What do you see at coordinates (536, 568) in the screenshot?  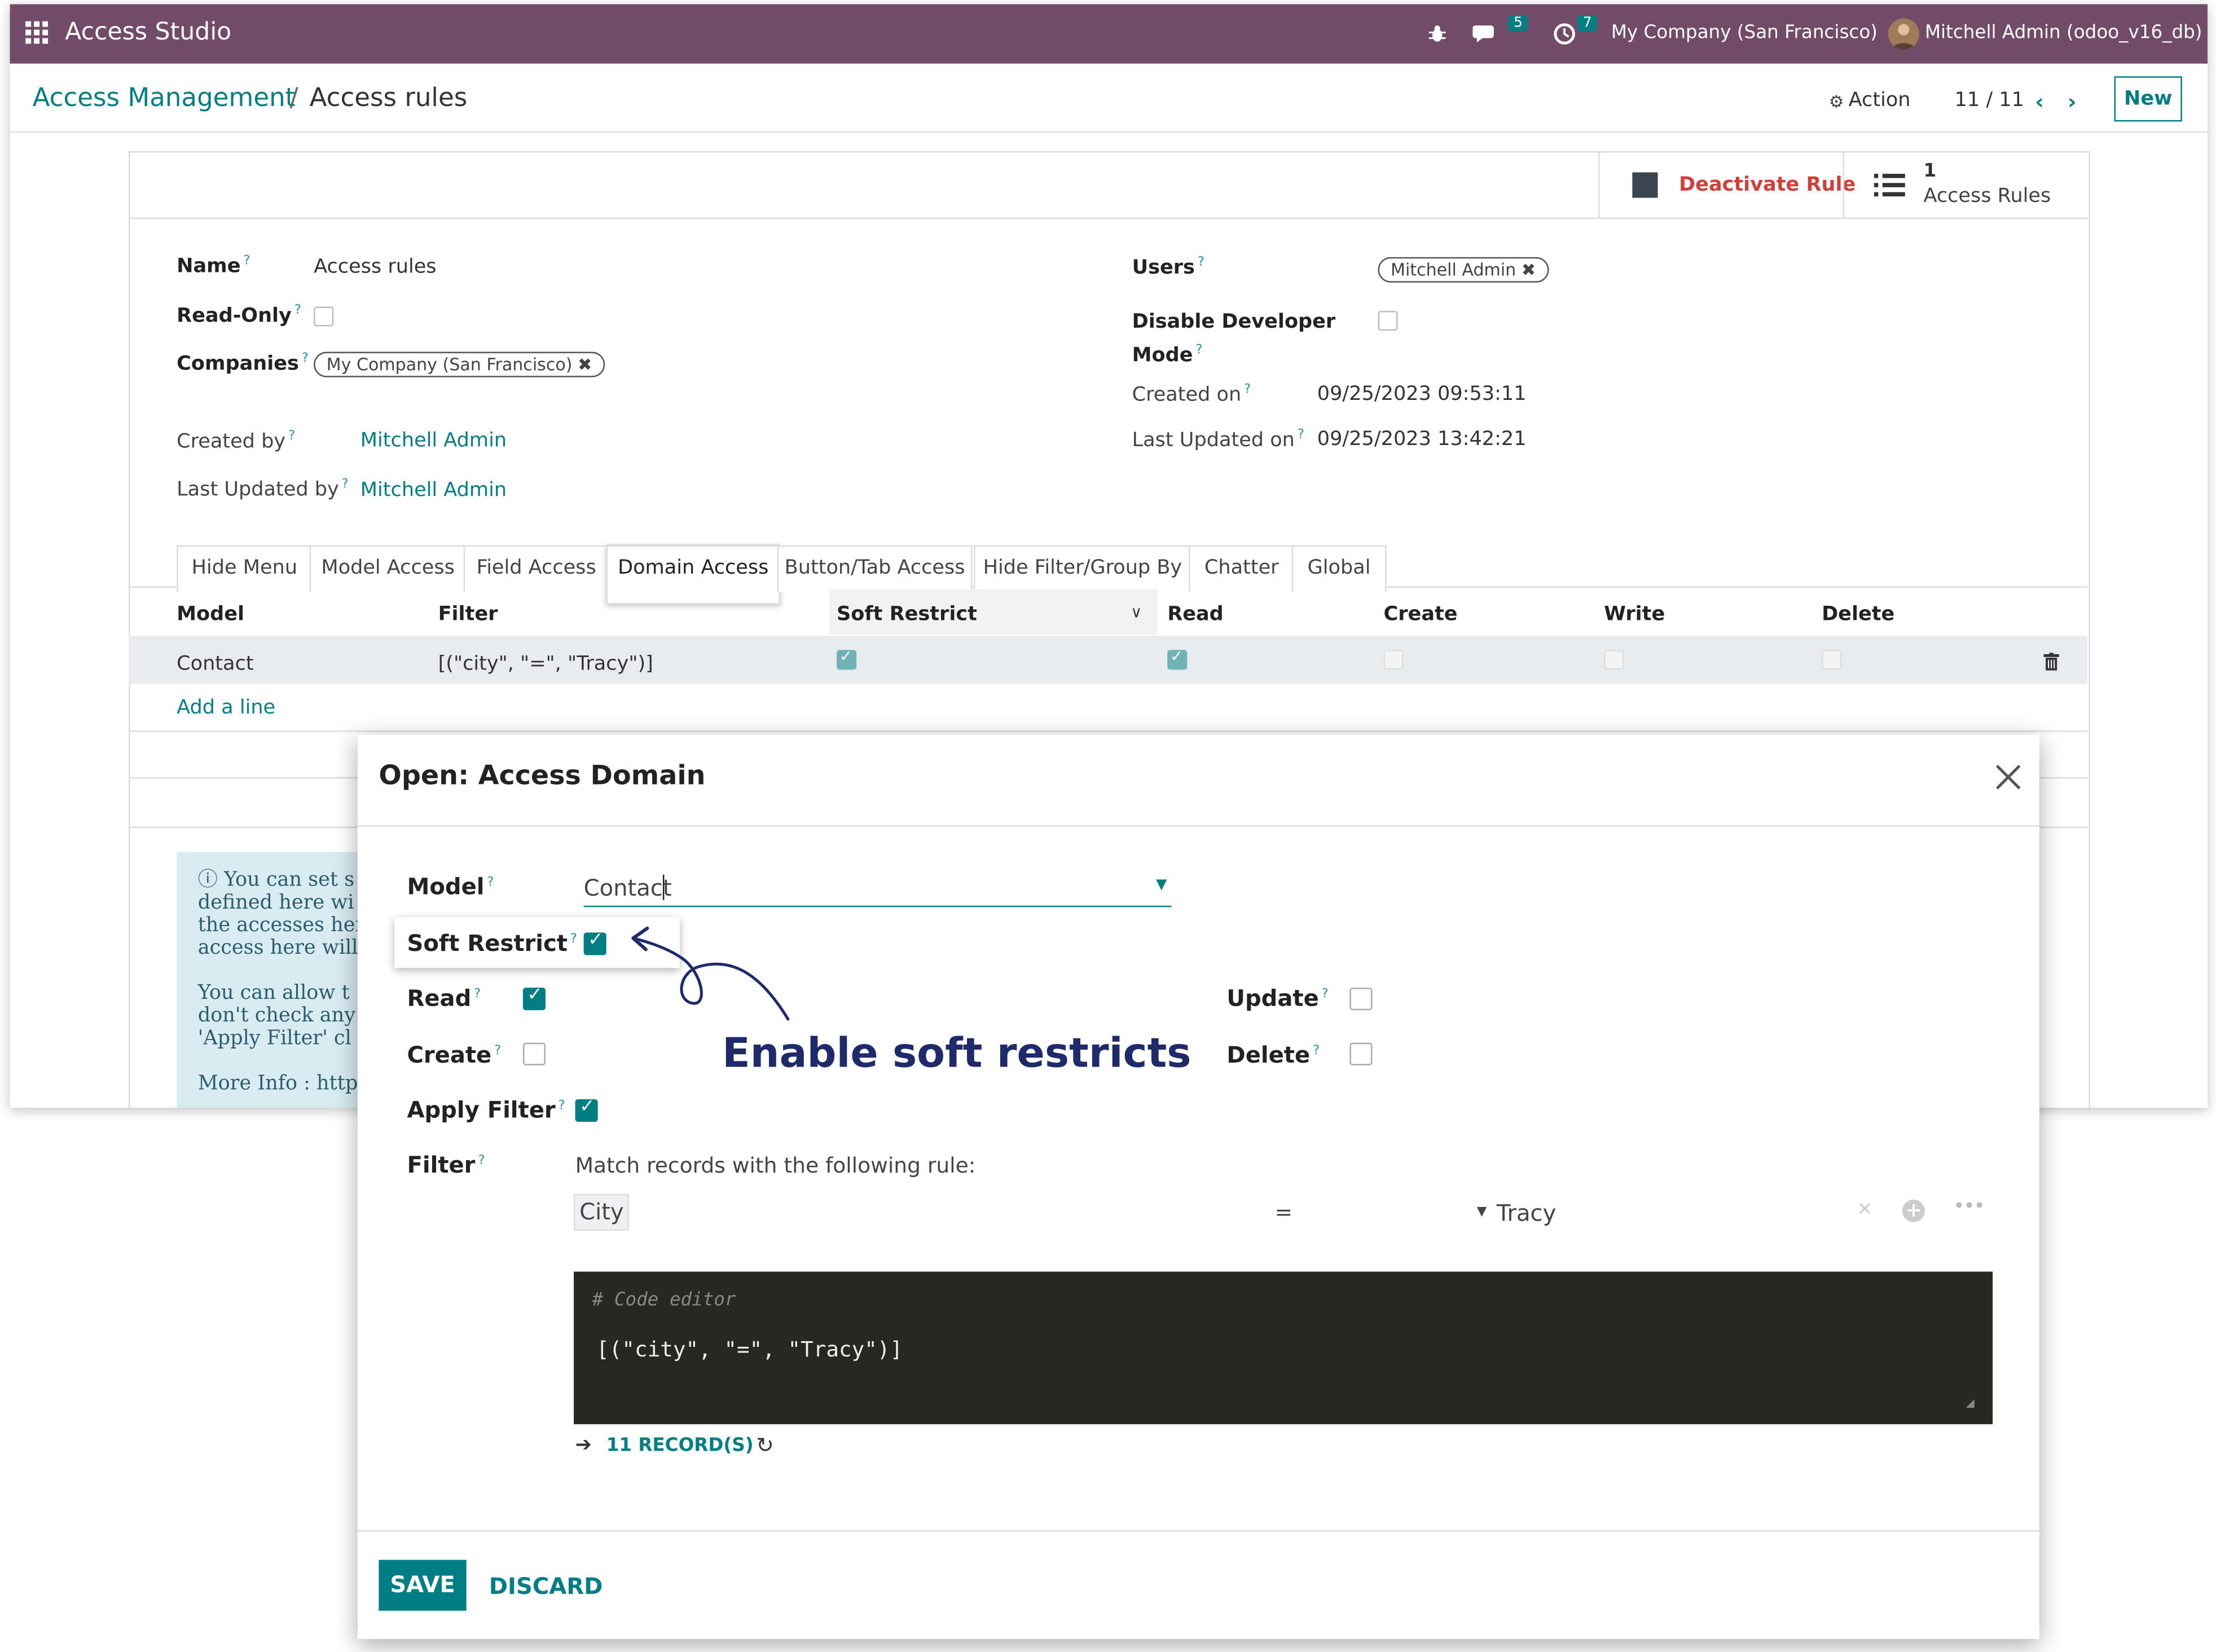 I see `tab-field-access: Field Access` at bounding box center [536, 568].